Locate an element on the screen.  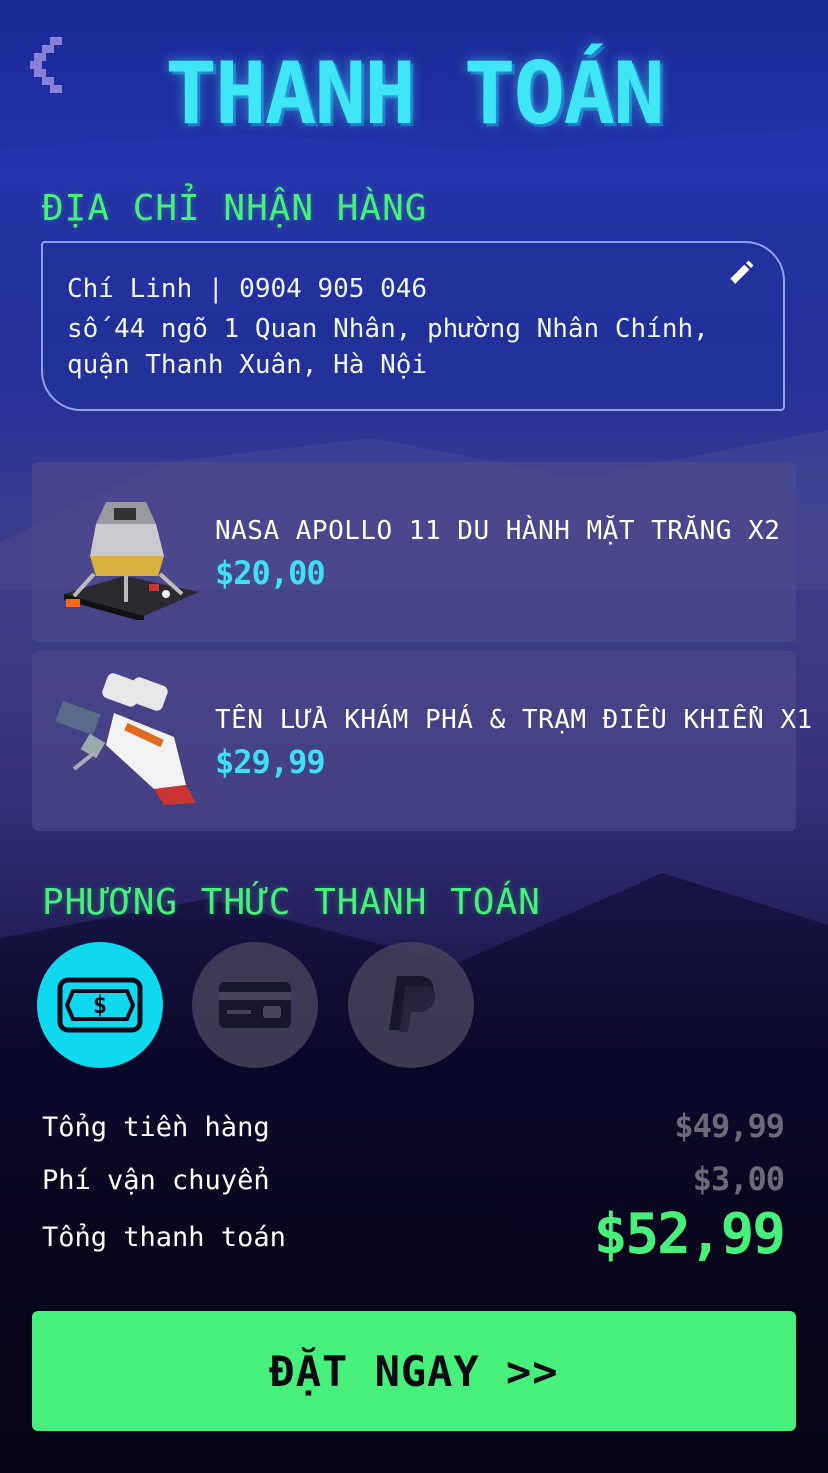
payment-method-paypal is located at coordinates (411, 1005).